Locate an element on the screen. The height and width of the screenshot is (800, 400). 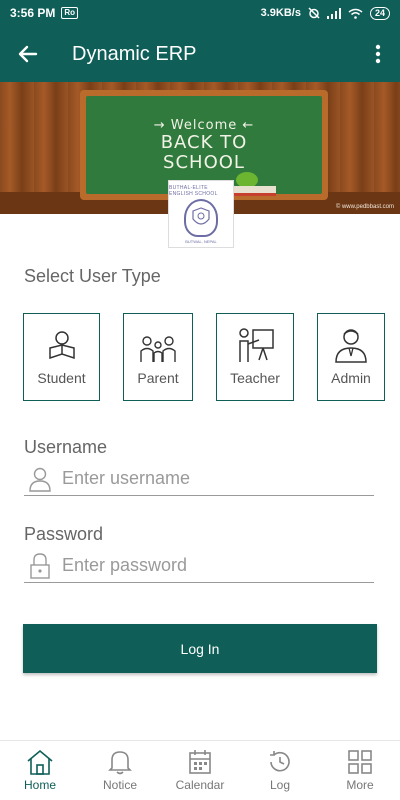
banner-watermark: © www.pedbbast.com is located at coordinates (364, 207).